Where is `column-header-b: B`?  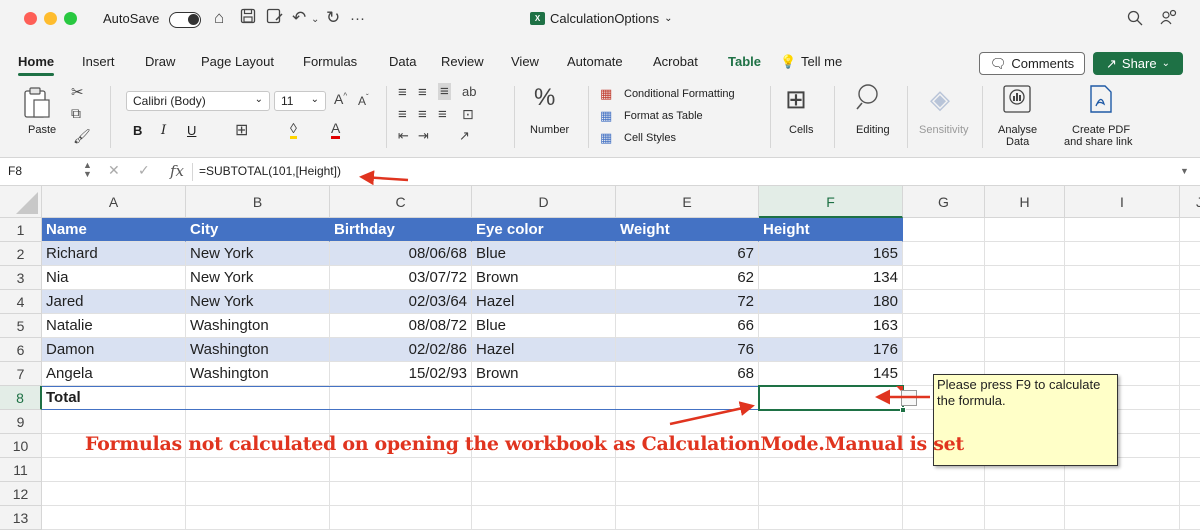 column-header-b: B is located at coordinates (258, 202).